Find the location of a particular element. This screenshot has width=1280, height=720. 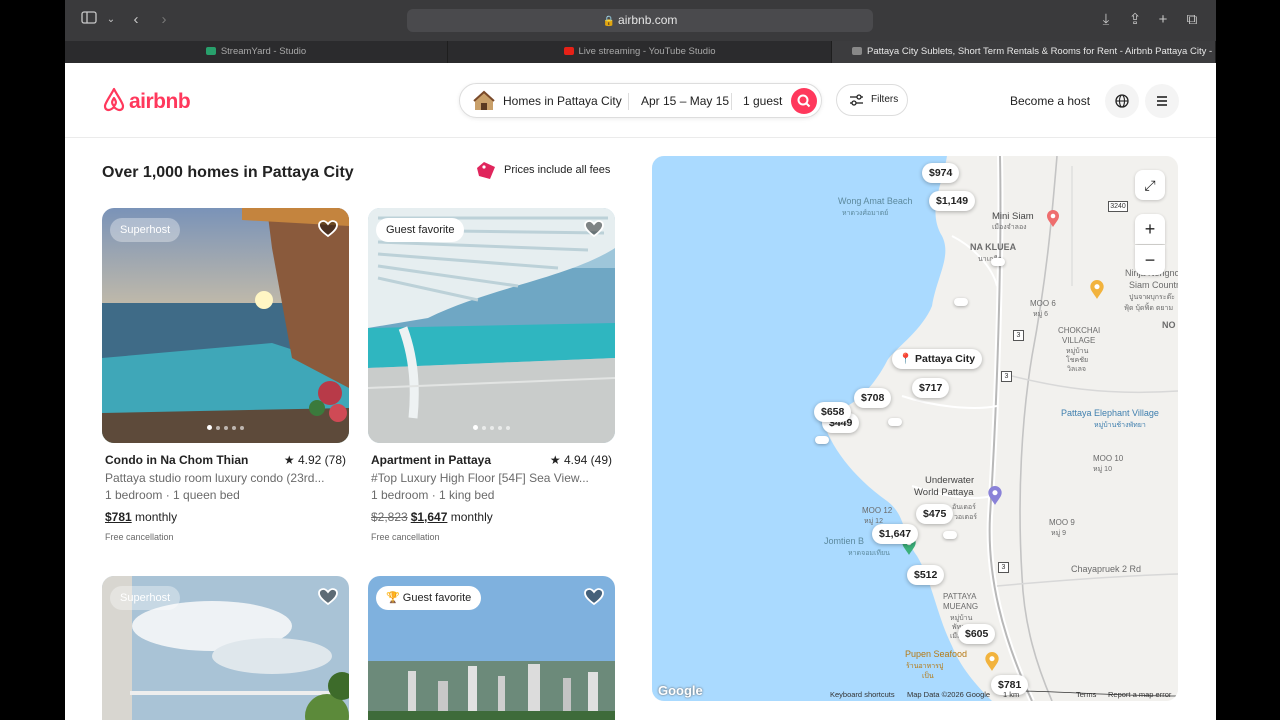

search-divider is located at coordinates (628, 101).